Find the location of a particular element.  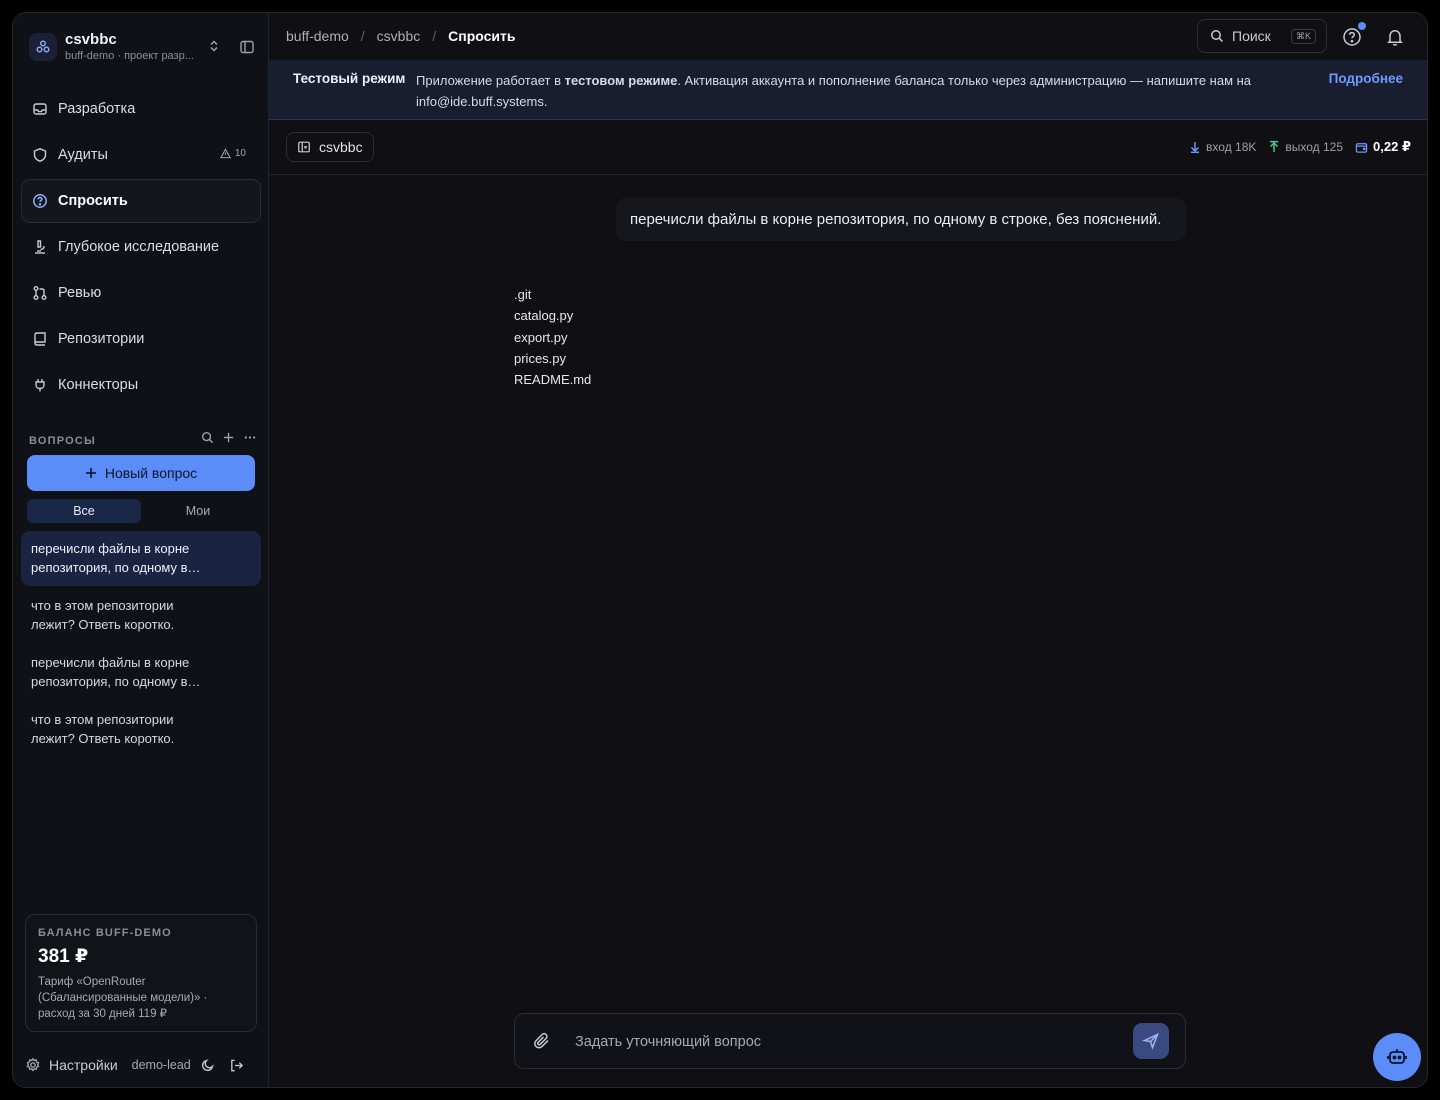

nav-label: Коннекторы is located at coordinates (98, 385).